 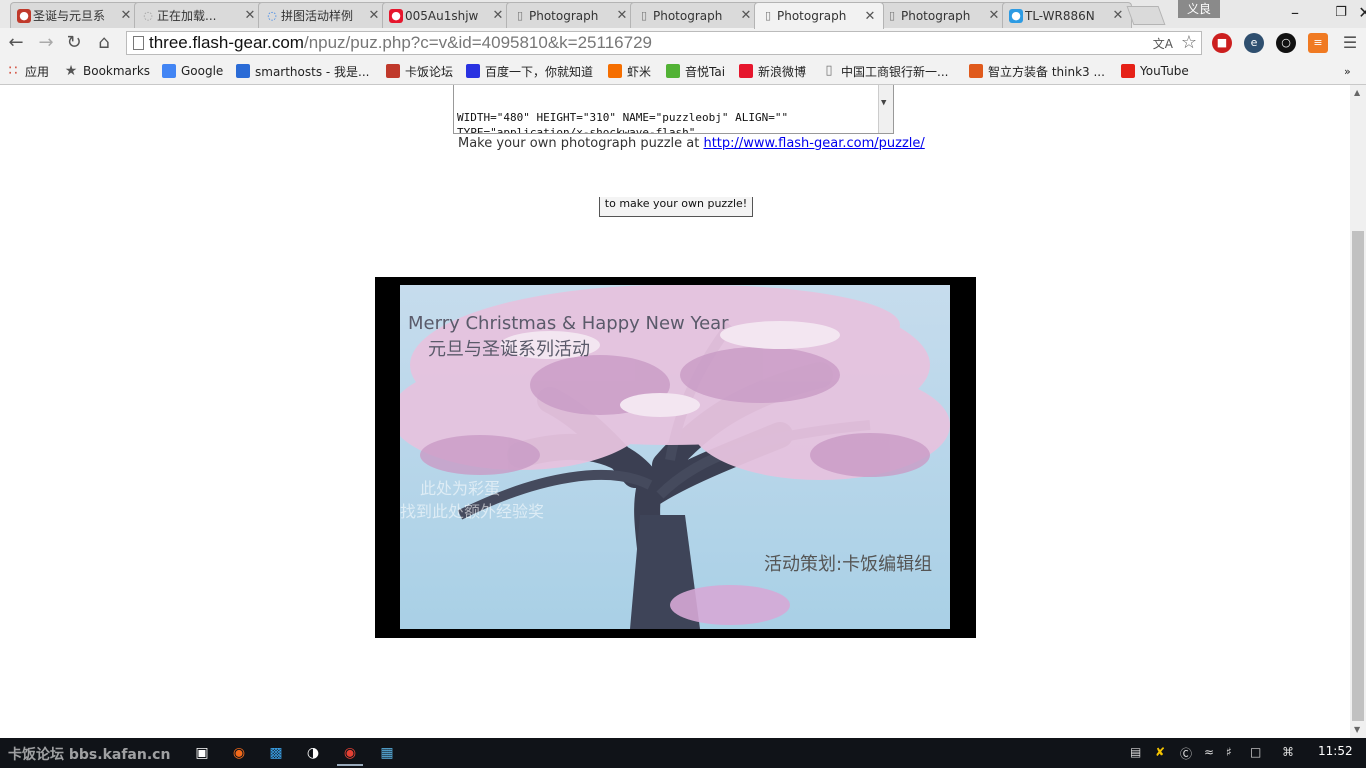 What do you see at coordinates (1222, 43) in the screenshot?
I see `adblock-icon: ■` at bounding box center [1222, 43].